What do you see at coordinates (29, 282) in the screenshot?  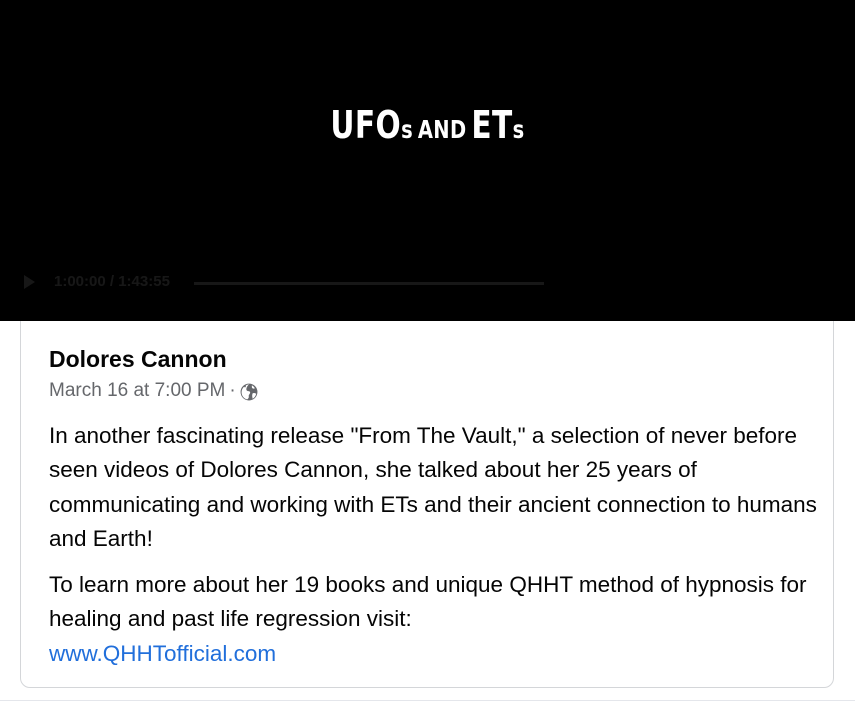 I see `play-icon` at bounding box center [29, 282].